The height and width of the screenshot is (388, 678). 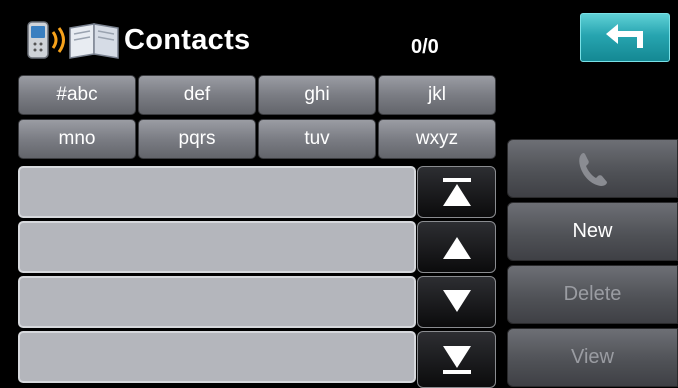 I want to click on filter-tab-ghi: ghi, so click(x=317, y=95).